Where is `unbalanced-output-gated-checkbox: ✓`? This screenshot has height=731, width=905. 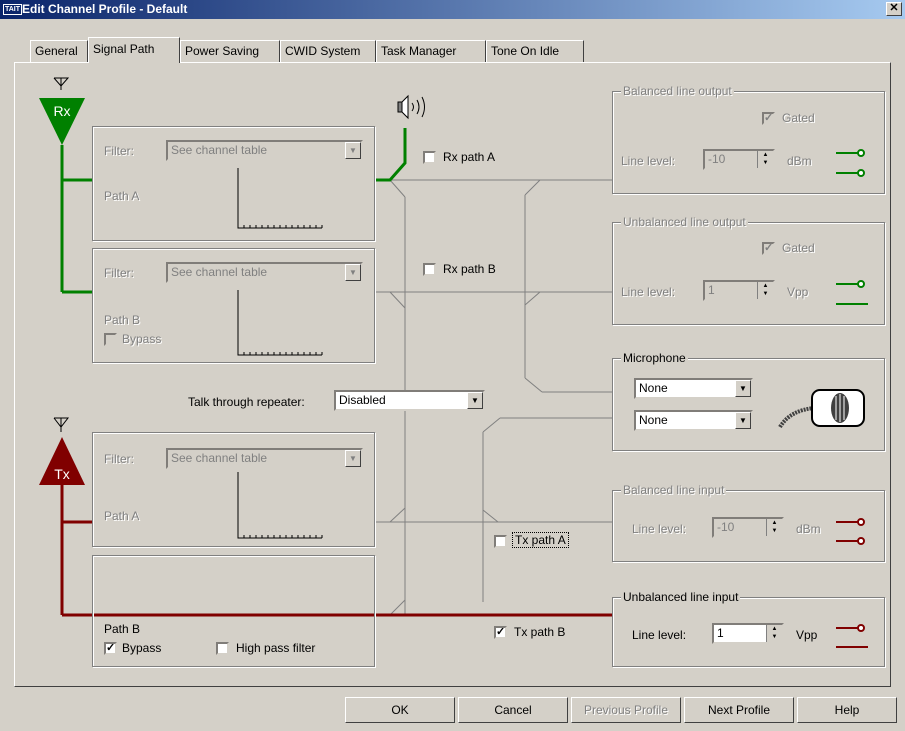 unbalanced-output-gated-checkbox: ✓ is located at coordinates (768, 248).